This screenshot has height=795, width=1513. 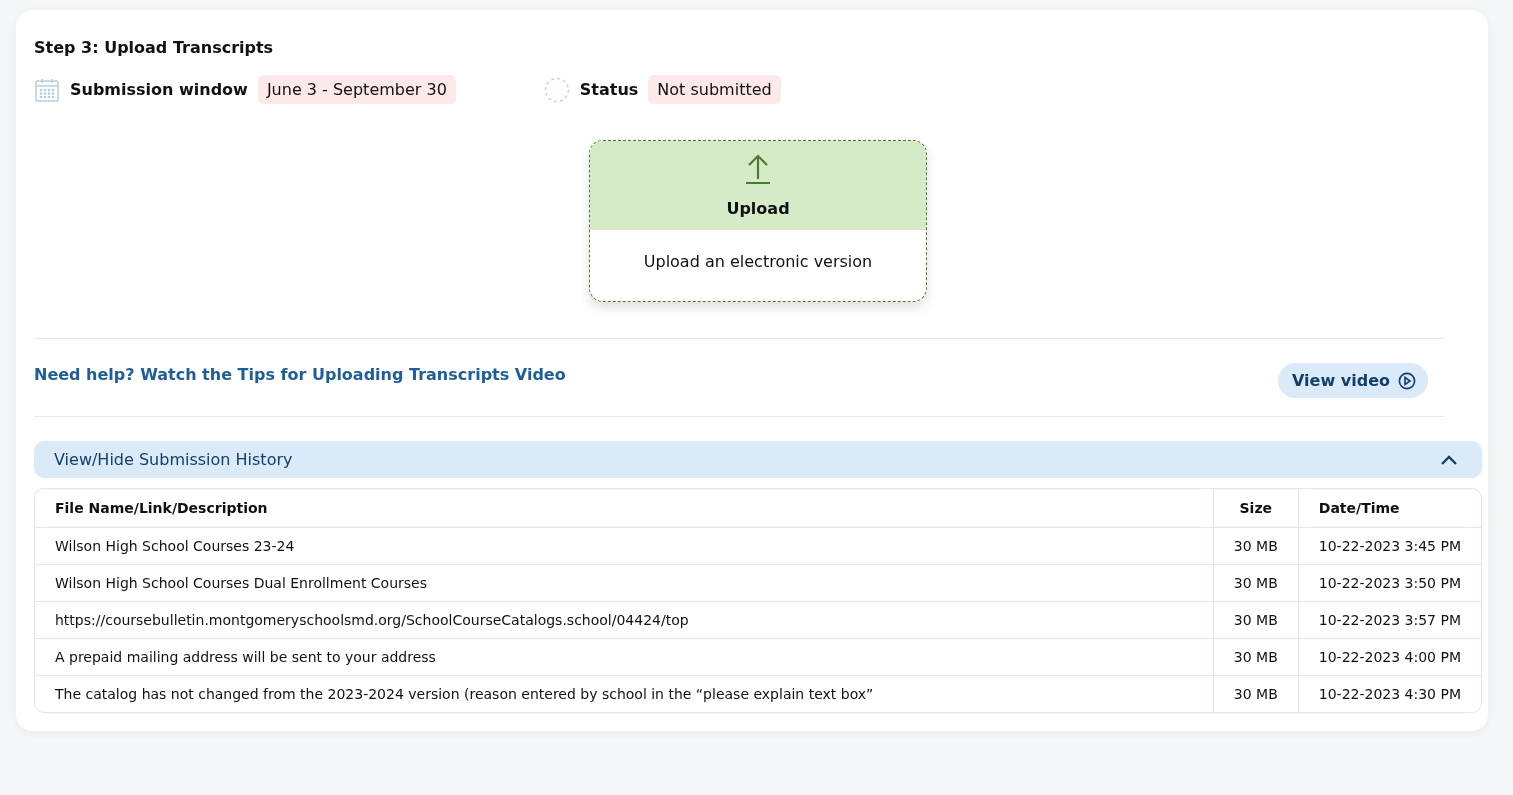 What do you see at coordinates (758, 221) in the screenshot?
I see `upload-card: Upload Upload an electronic version` at bounding box center [758, 221].